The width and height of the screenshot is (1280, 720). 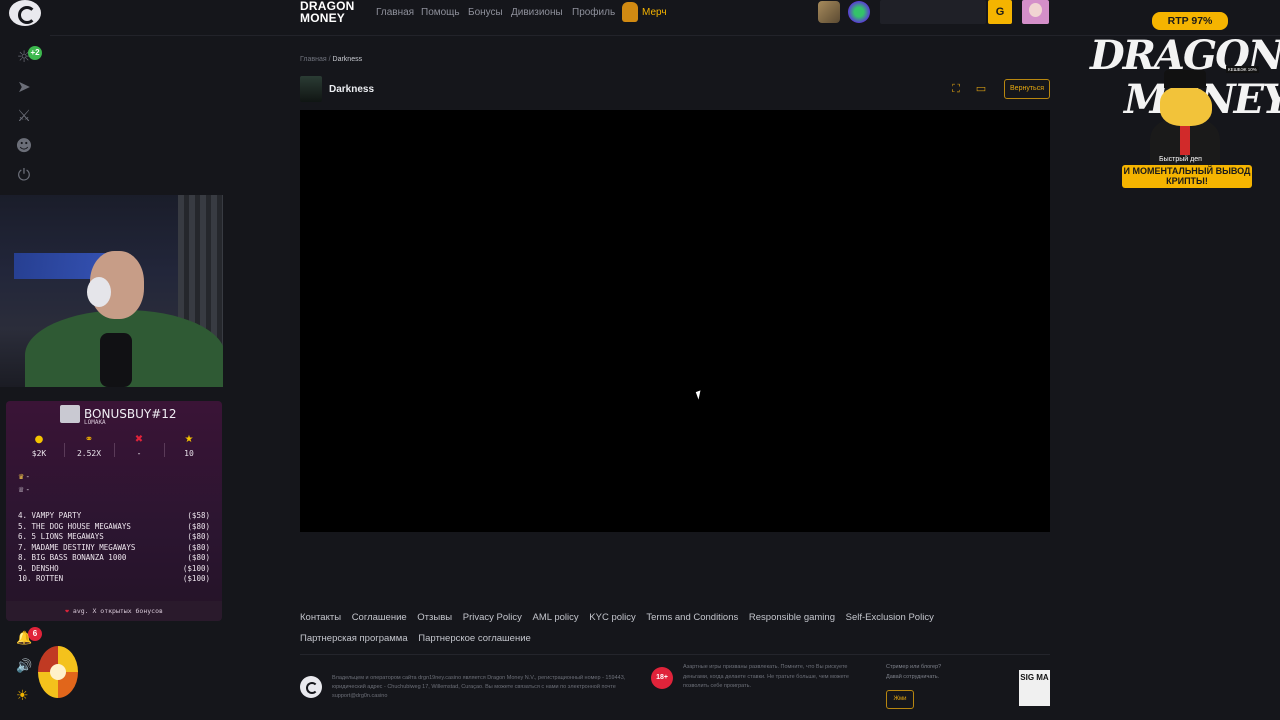 What do you see at coordinates (116, 360) in the screenshot?
I see `microphone-icon` at bounding box center [116, 360].